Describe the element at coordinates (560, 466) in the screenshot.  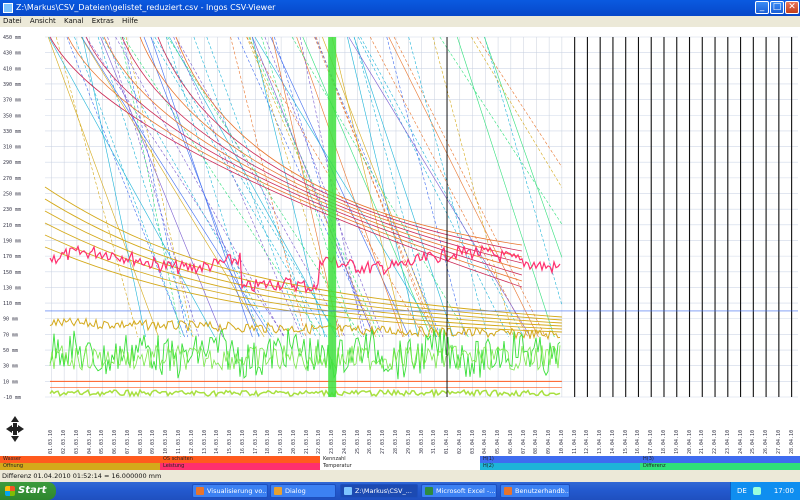
I see `legend-h2: H(2)` at that location.